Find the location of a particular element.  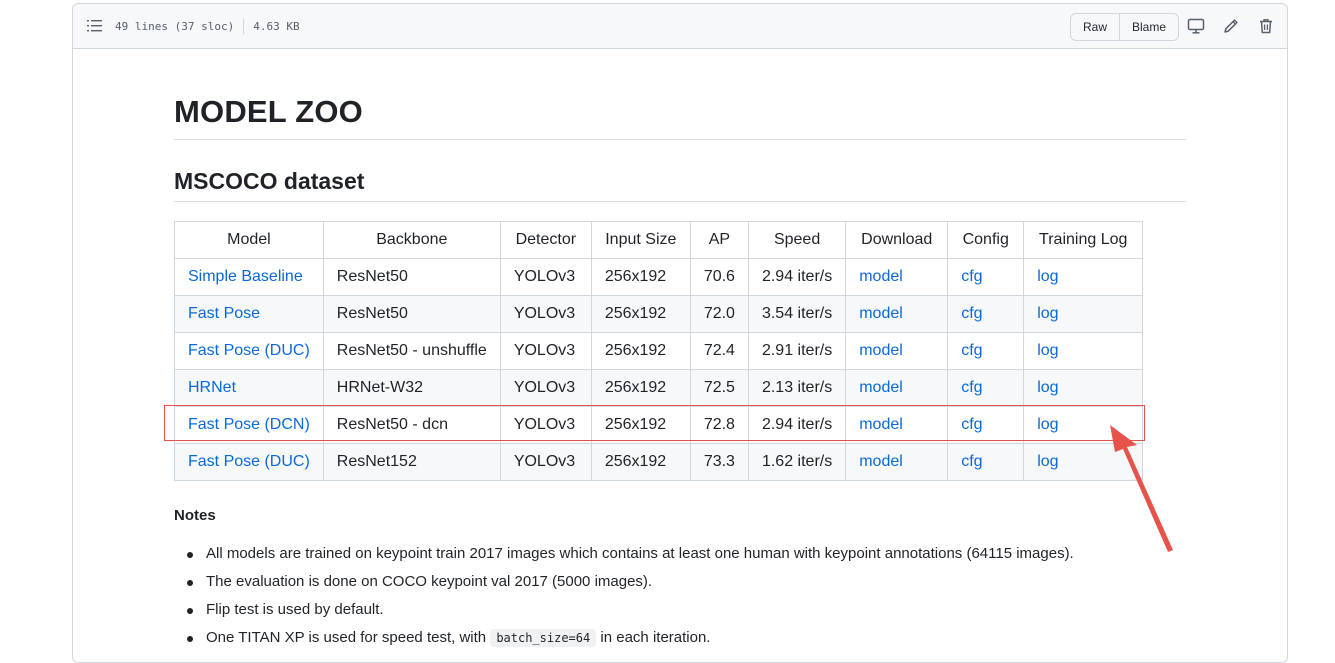

line-count: 49 lines (37 sloc) is located at coordinates (175, 26).